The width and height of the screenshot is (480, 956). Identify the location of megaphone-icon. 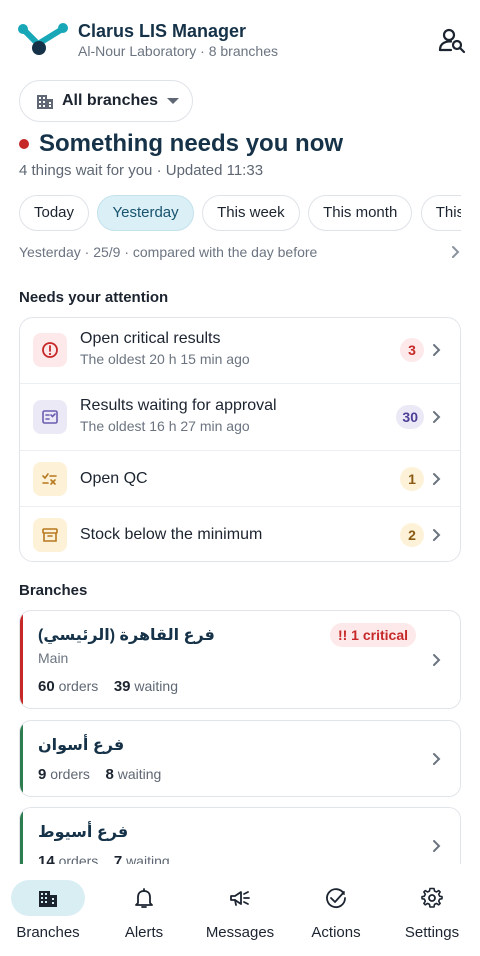
(240, 898).